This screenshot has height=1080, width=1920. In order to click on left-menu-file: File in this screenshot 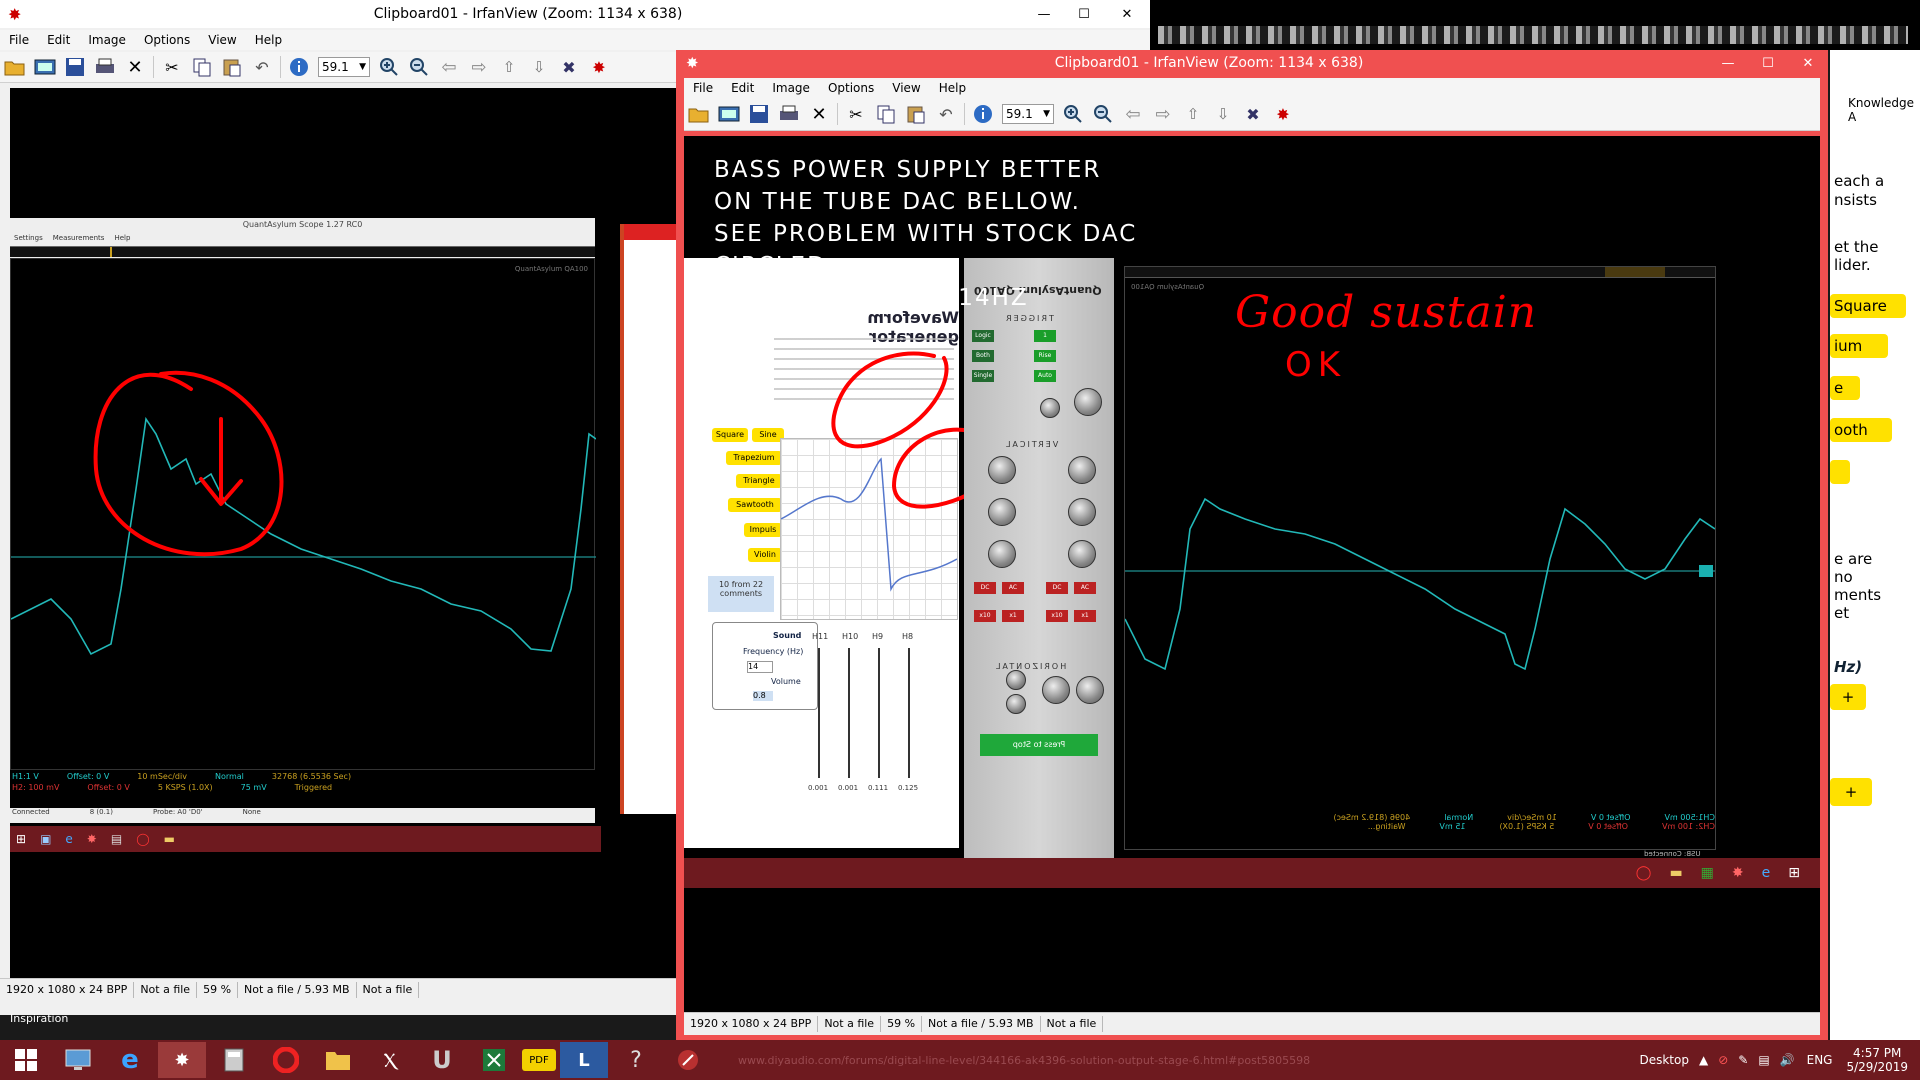, I will do `click(19, 40)`.